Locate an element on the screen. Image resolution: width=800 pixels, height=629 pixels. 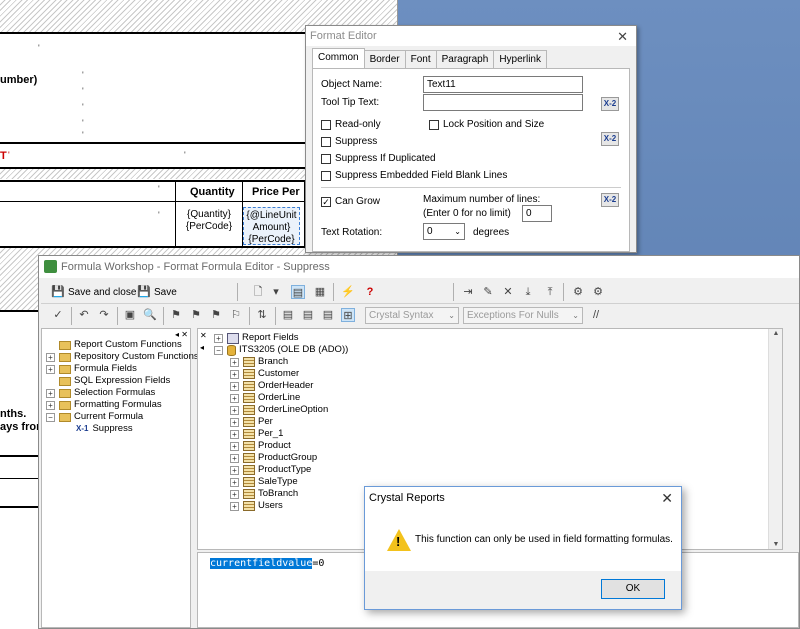
toggle-view-icon: ⊞ is located at coordinates (348, 315).